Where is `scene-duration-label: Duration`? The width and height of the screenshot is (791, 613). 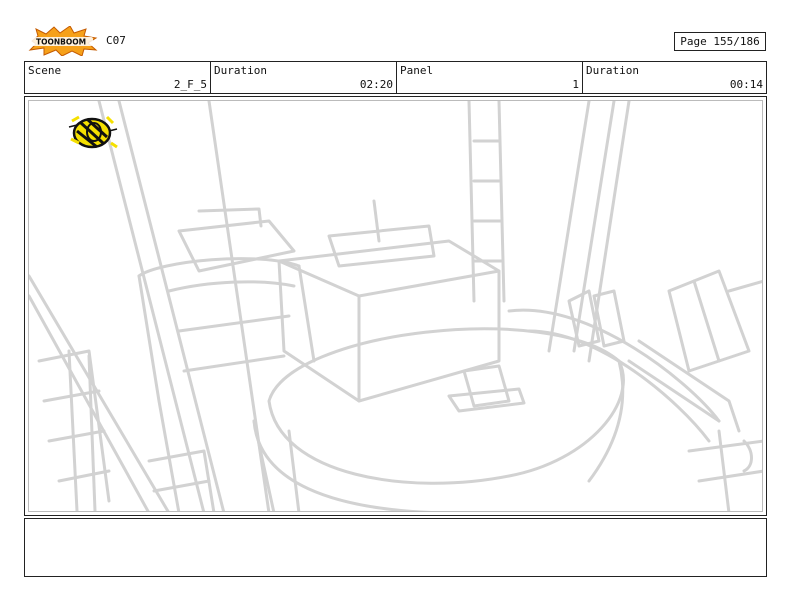 scene-duration-label: Duration is located at coordinates (240, 70).